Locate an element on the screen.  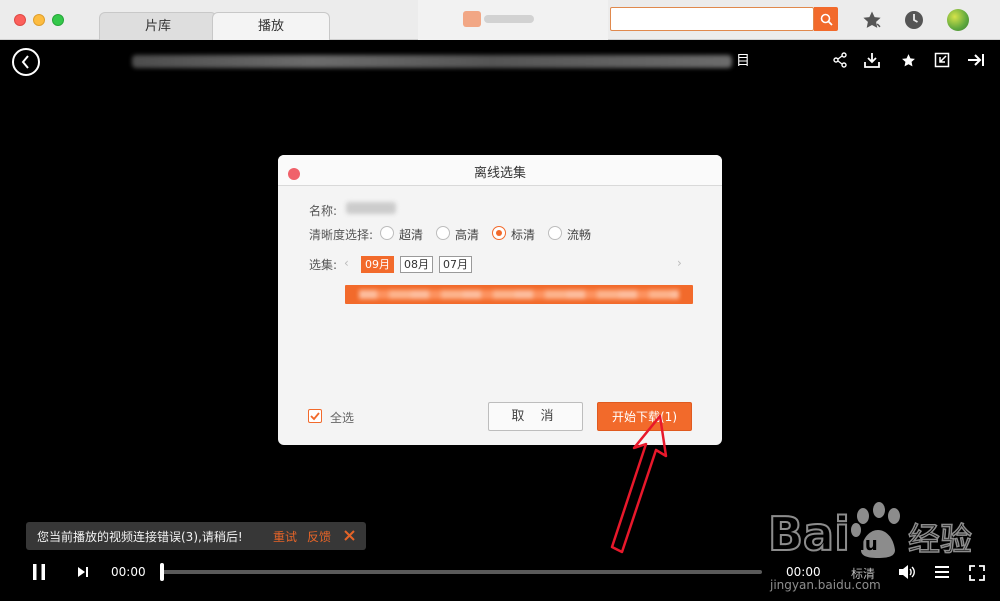
svg-text: 经验 is located at coordinates (940, 539).